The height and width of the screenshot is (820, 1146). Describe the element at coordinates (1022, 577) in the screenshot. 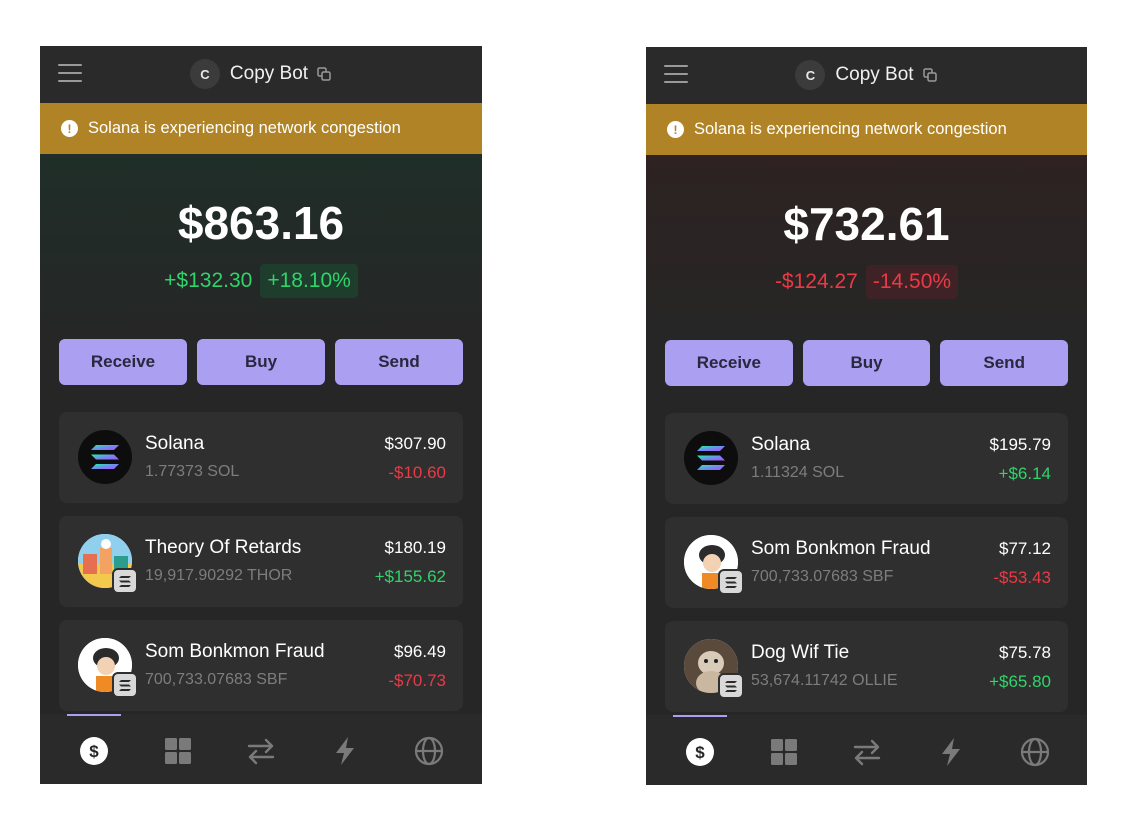

I see `token-change: -$53.43` at that location.